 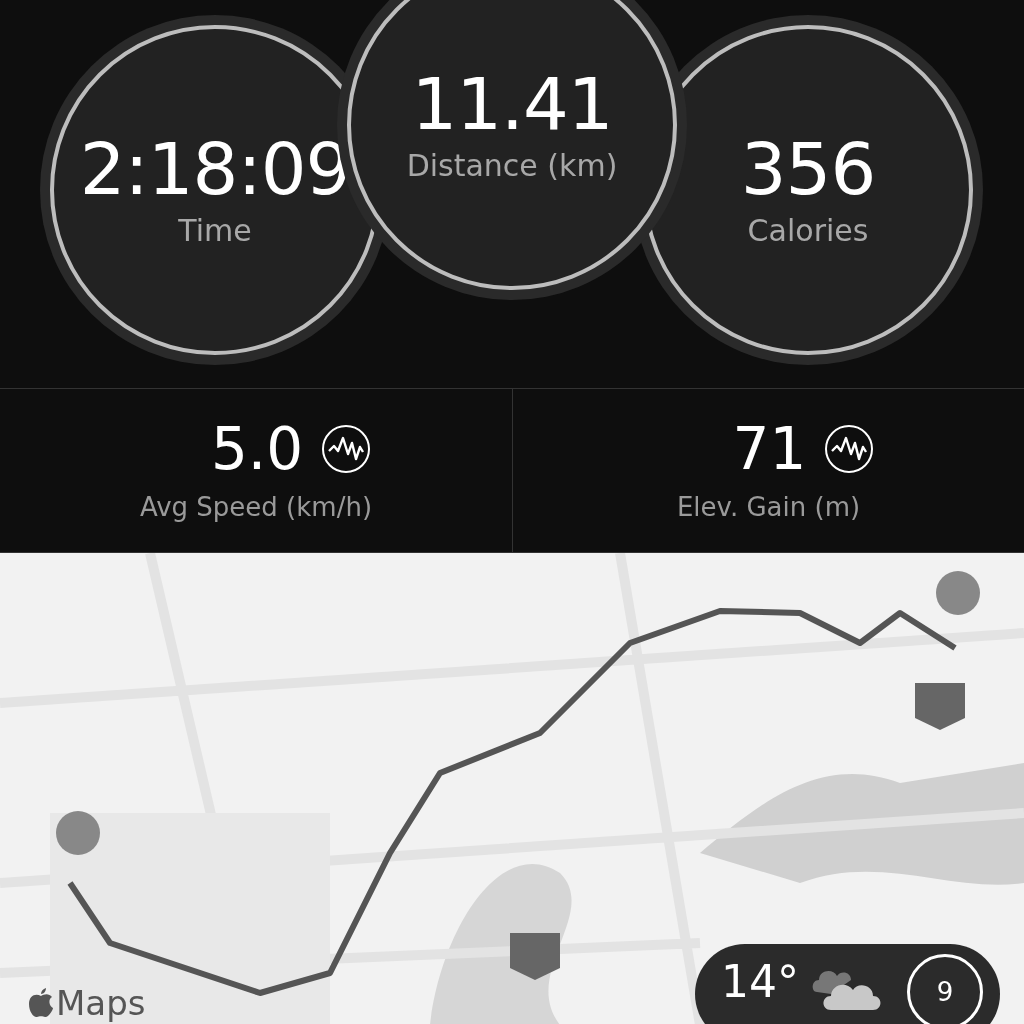 I want to click on stat-value: 11.41, so click(x=512, y=103).